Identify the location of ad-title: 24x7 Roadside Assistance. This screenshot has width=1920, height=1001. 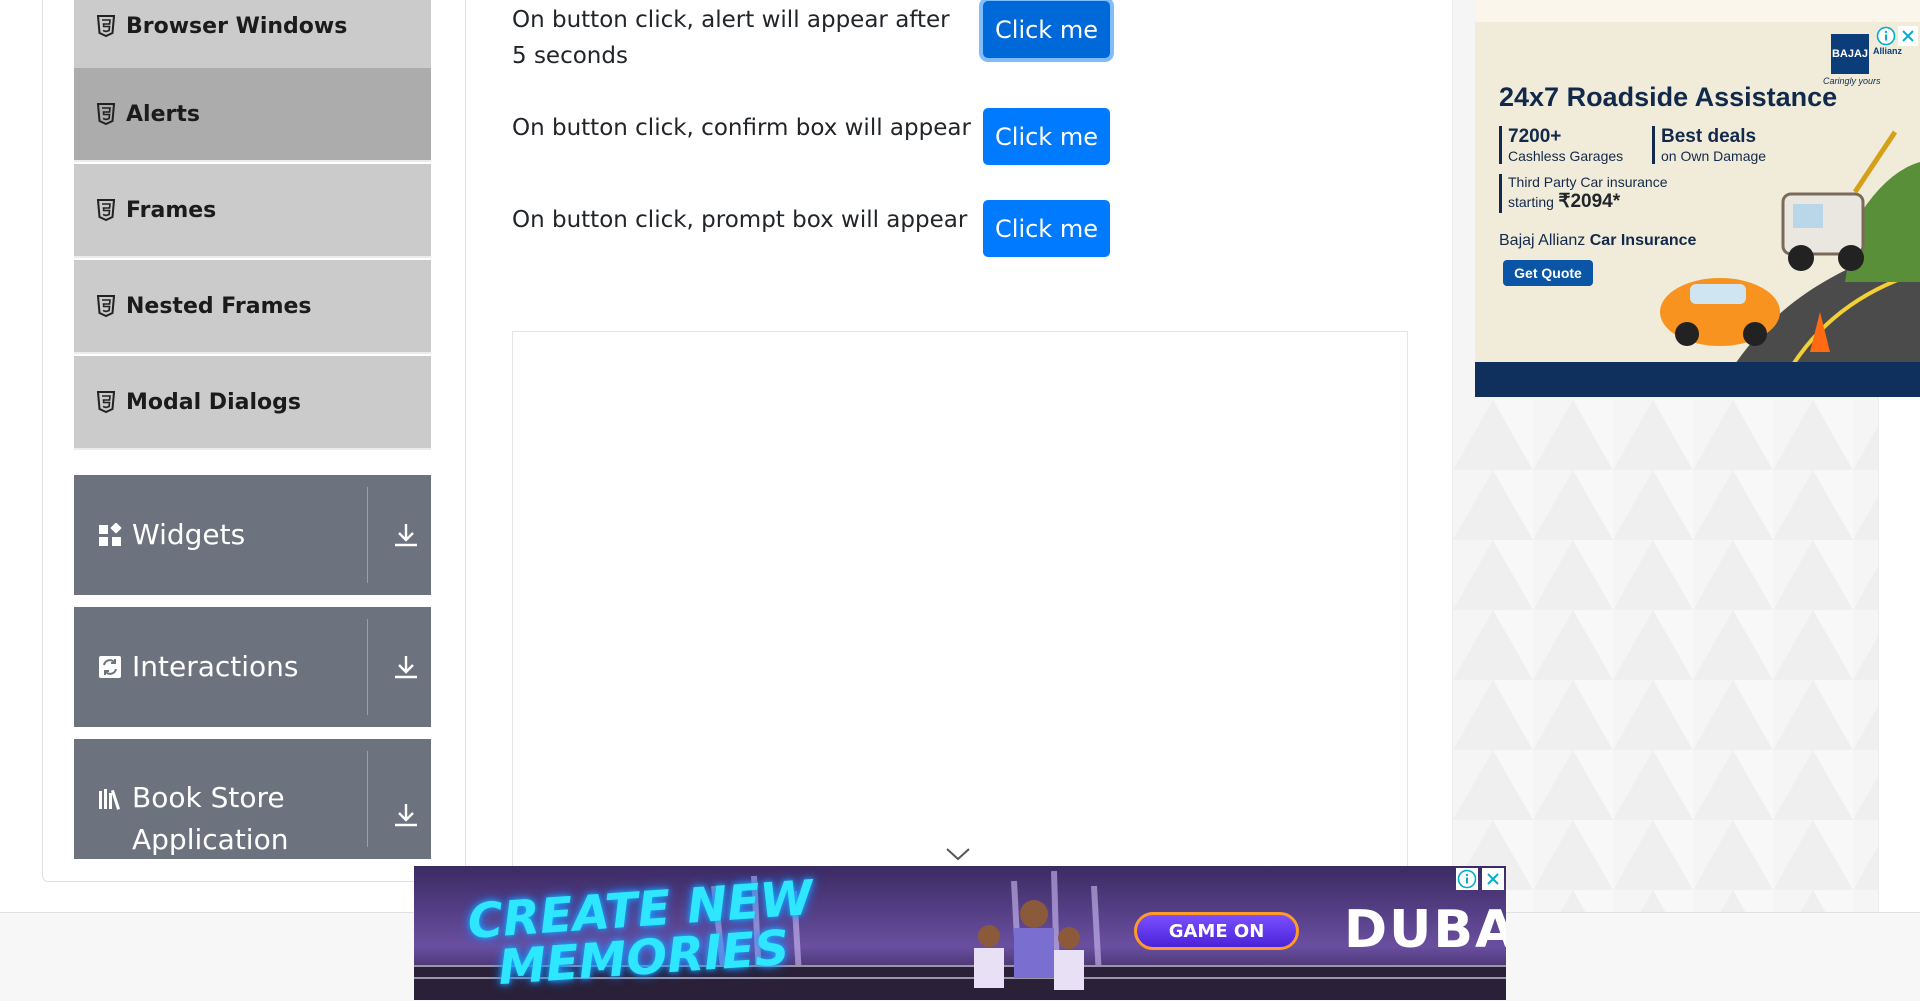
(1668, 97).